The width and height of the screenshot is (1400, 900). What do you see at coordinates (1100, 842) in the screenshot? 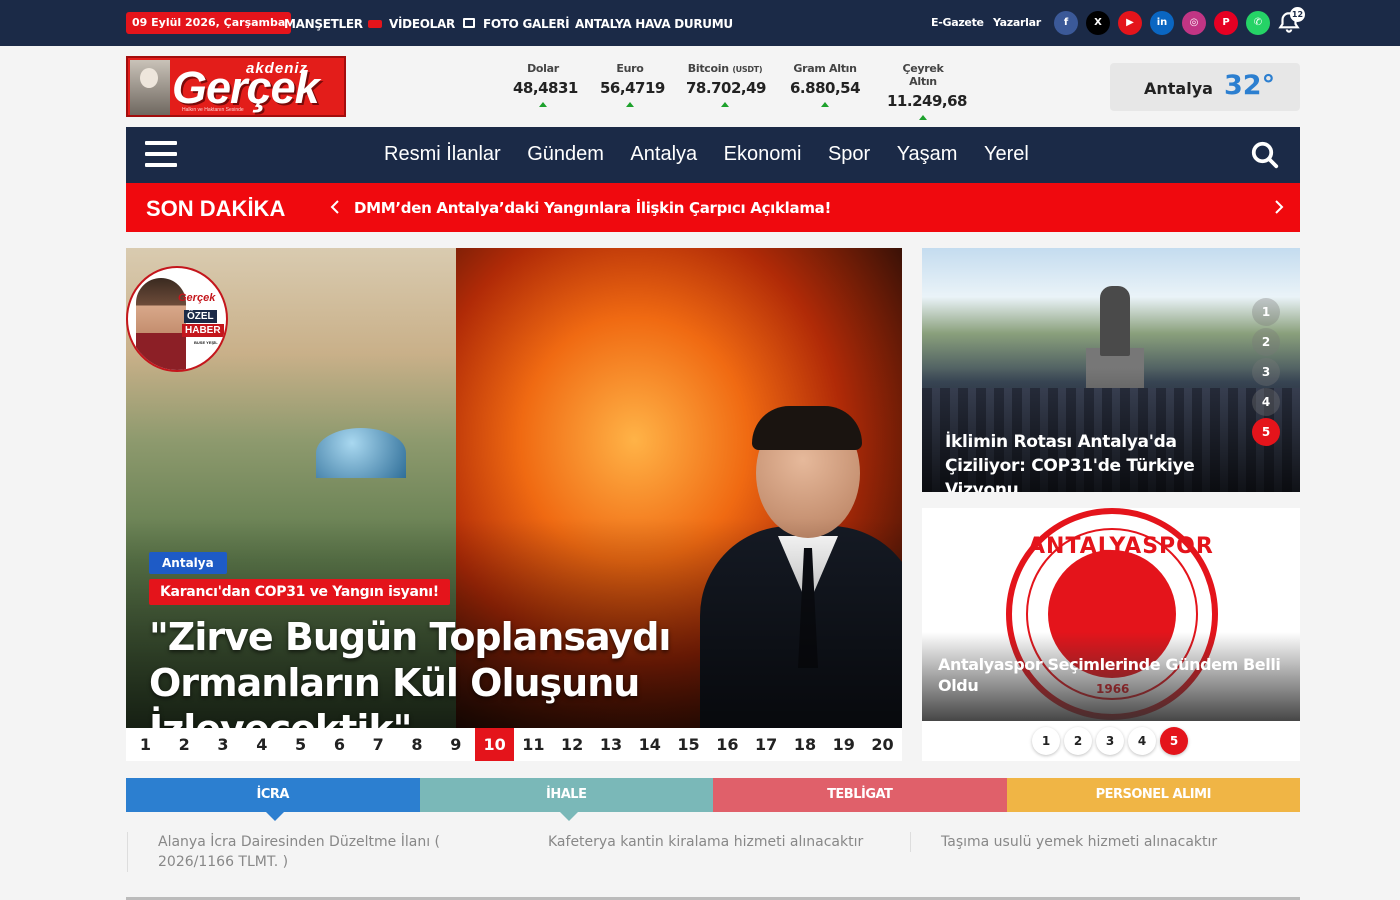
I see `notice-item: Taşıma usulü yemek hizmeti alınacaktır` at bounding box center [1100, 842].